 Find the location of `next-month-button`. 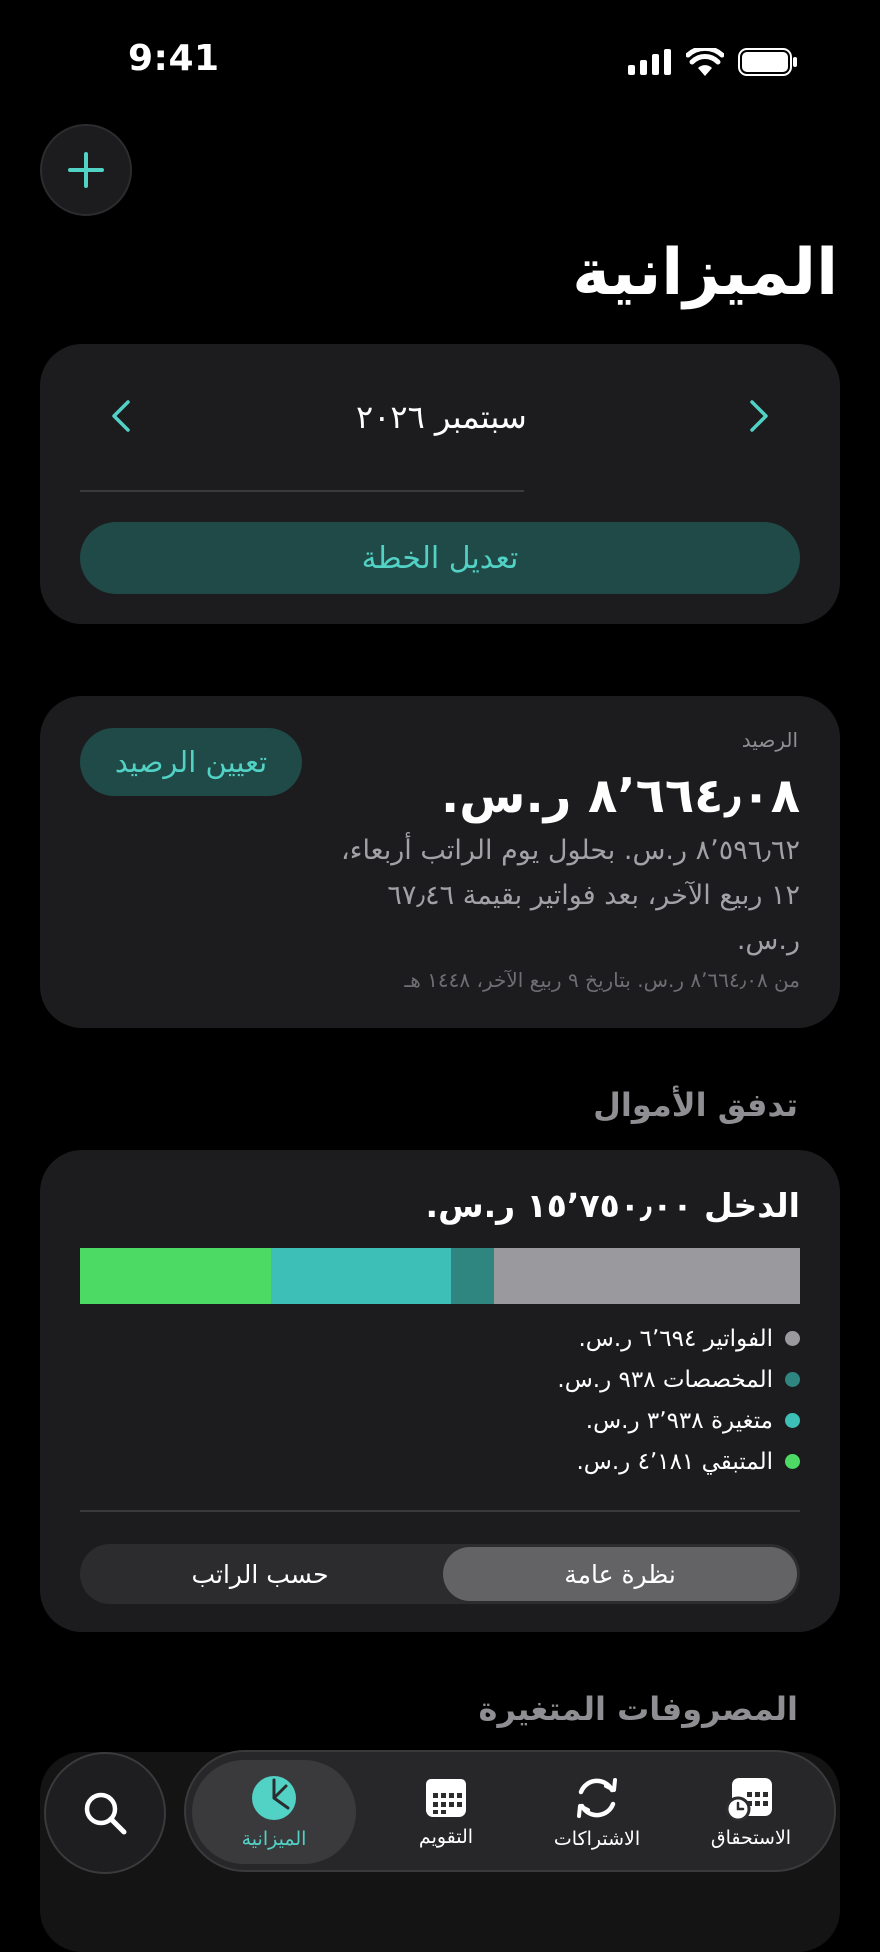

next-month-button is located at coordinates (759, 418).